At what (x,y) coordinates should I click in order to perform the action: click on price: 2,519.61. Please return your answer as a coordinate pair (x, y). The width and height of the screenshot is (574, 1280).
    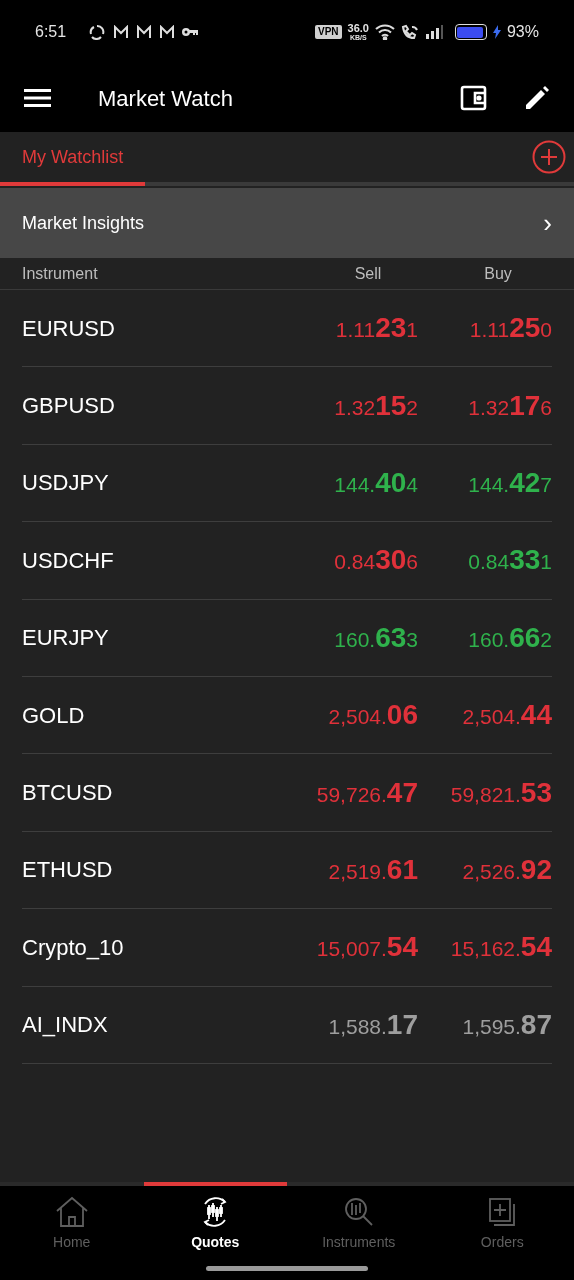
    Looking at the image, I should click on (373, 869).